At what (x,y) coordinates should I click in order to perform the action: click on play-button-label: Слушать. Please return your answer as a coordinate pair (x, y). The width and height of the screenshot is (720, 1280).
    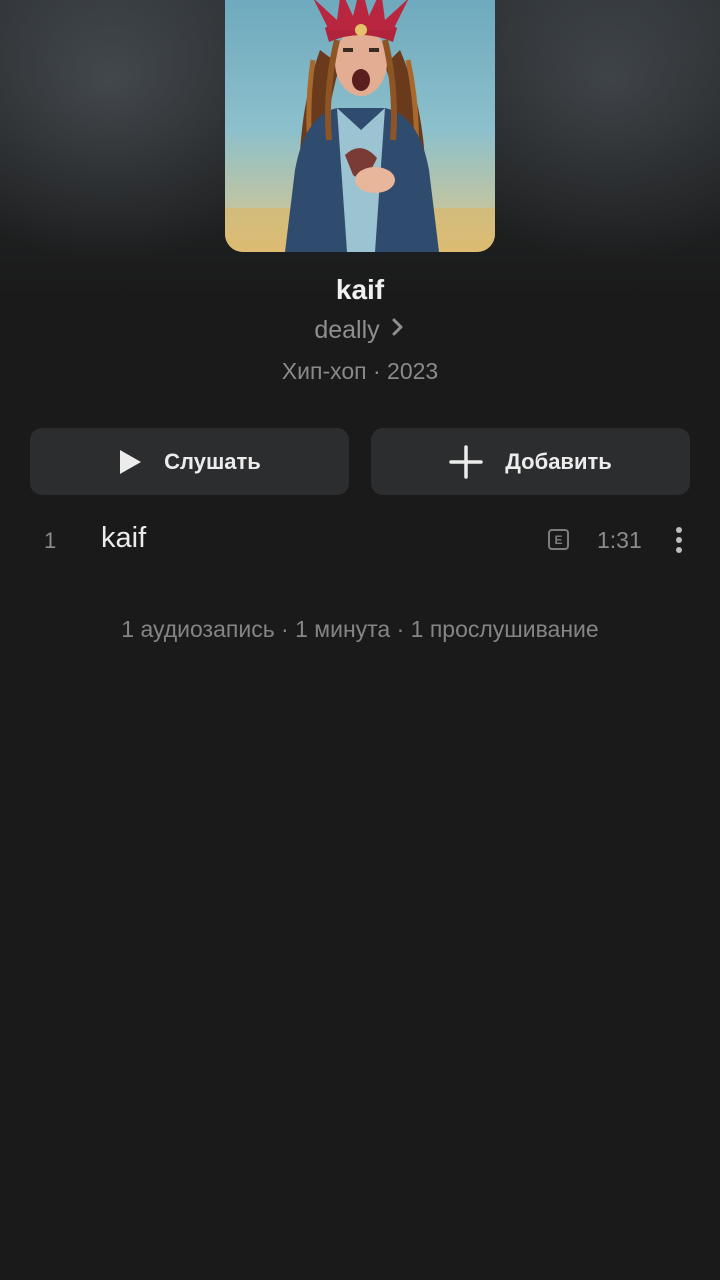
    Looking at the image, I should click on (212, 461).